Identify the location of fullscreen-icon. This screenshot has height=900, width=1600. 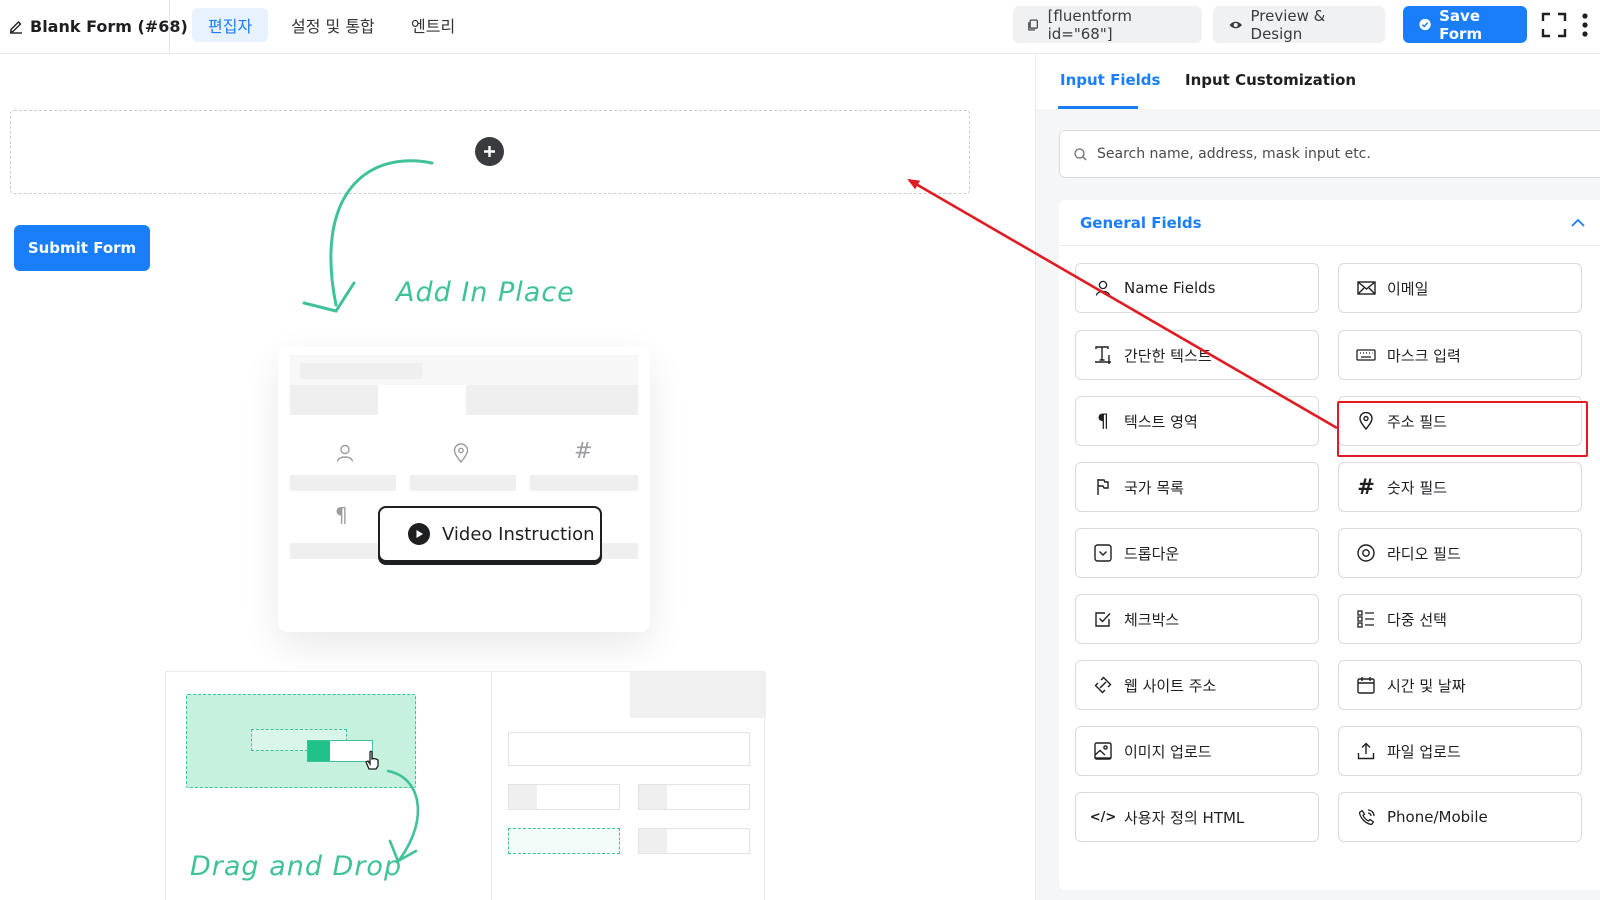
(1554, 25).